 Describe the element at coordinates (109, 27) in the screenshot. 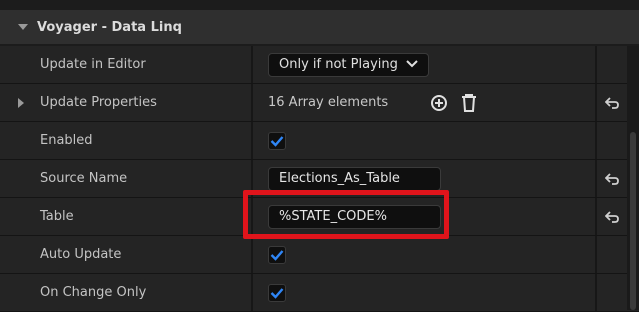

I see `section-title: Voyager - Data Linq` at that location.